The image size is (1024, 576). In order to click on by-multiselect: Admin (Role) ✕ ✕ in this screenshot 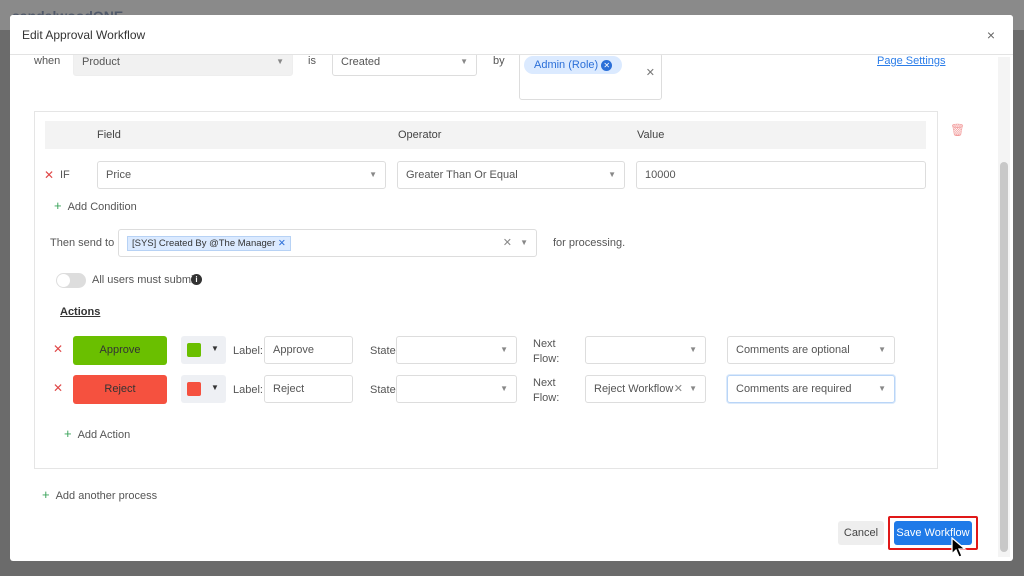, I will do `click(590, 76)`.